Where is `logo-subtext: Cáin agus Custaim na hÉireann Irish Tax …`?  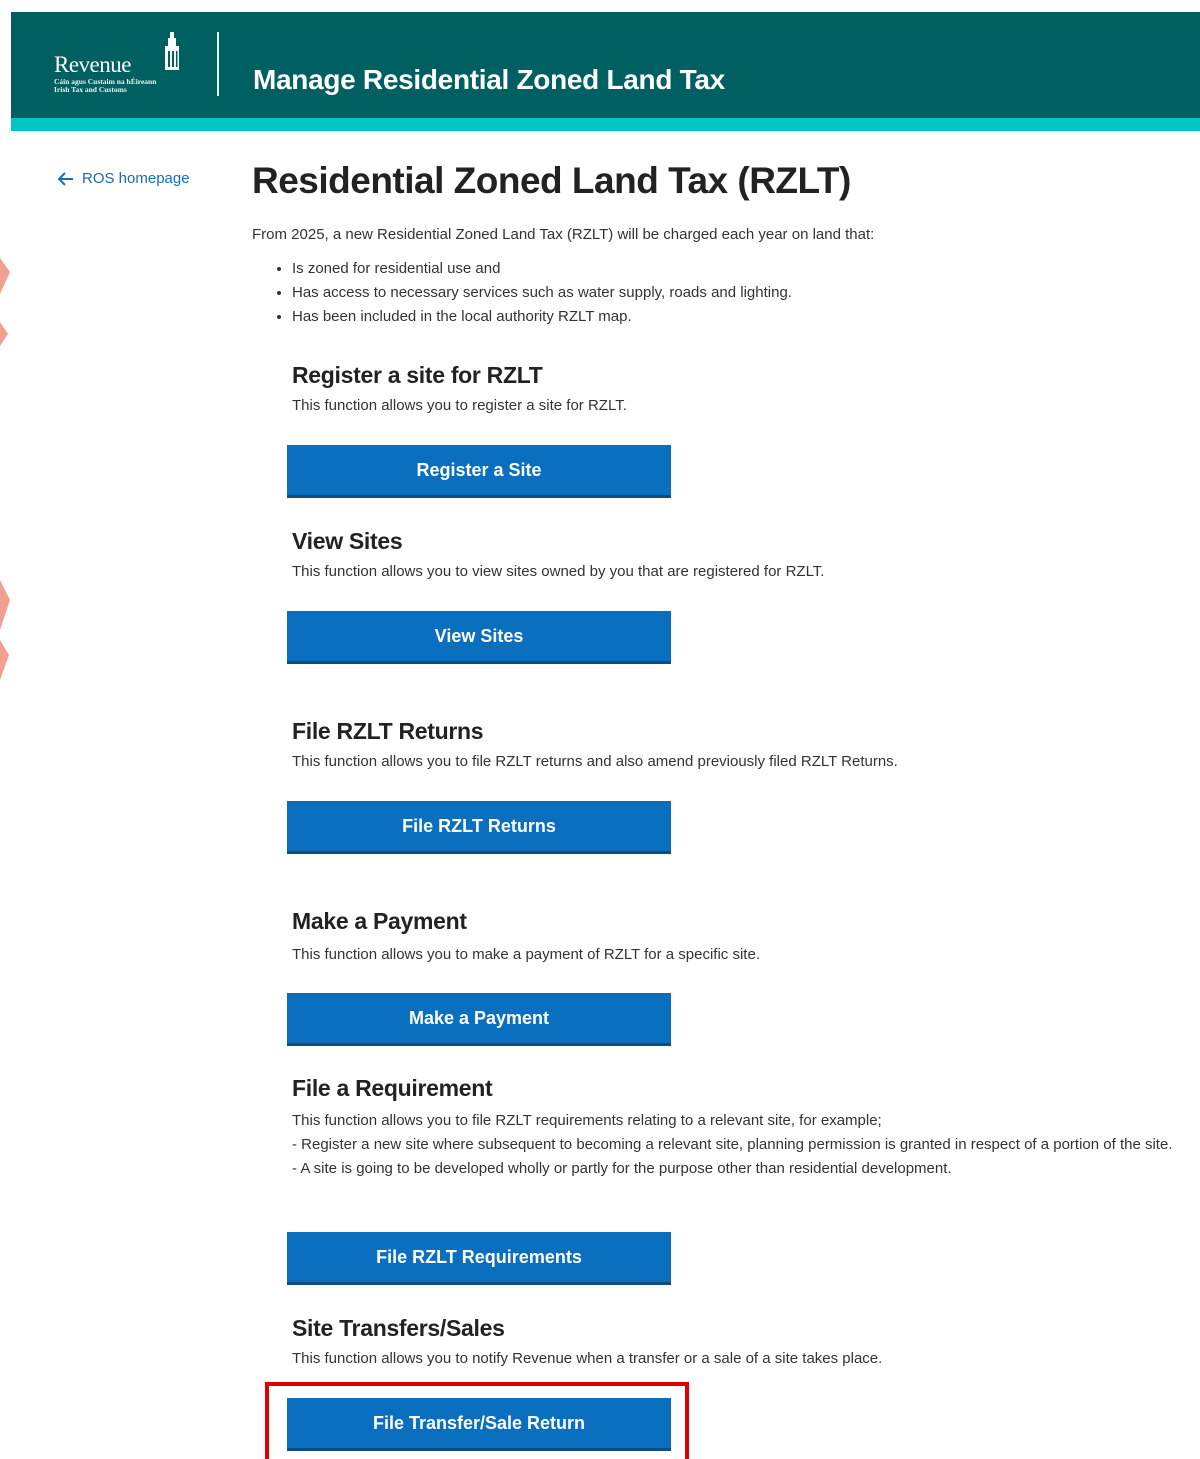
logo-subtext: Cáin agus Custaim na hÉireann Irish Tax … is located at coordinates (105, 85).